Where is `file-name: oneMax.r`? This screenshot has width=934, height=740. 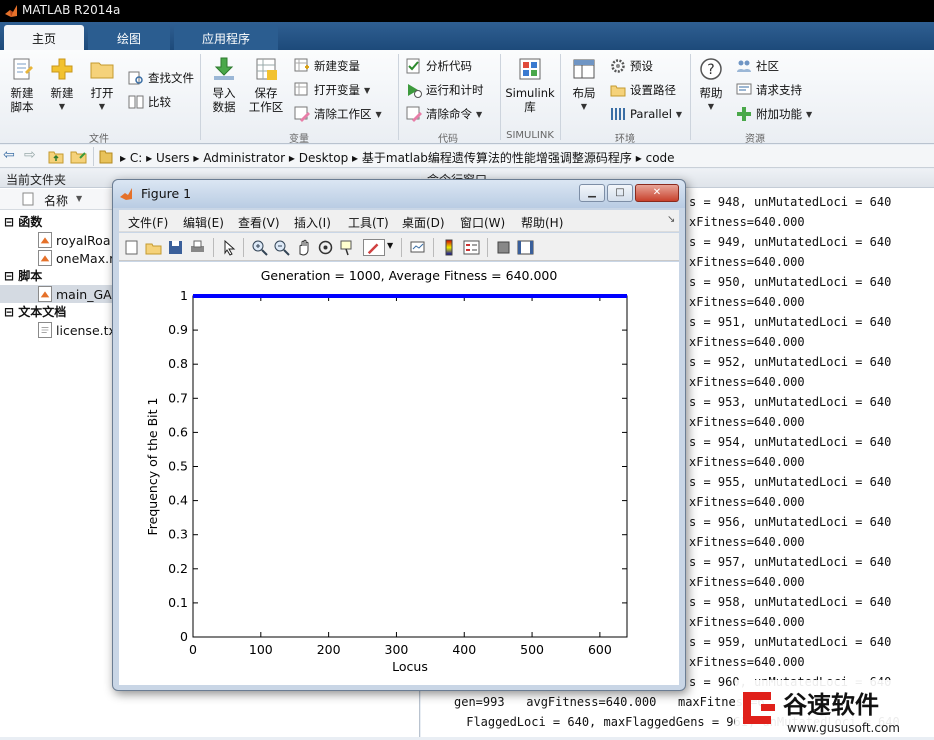
file-name: oneMax.r is located at coordinates (85, 258).